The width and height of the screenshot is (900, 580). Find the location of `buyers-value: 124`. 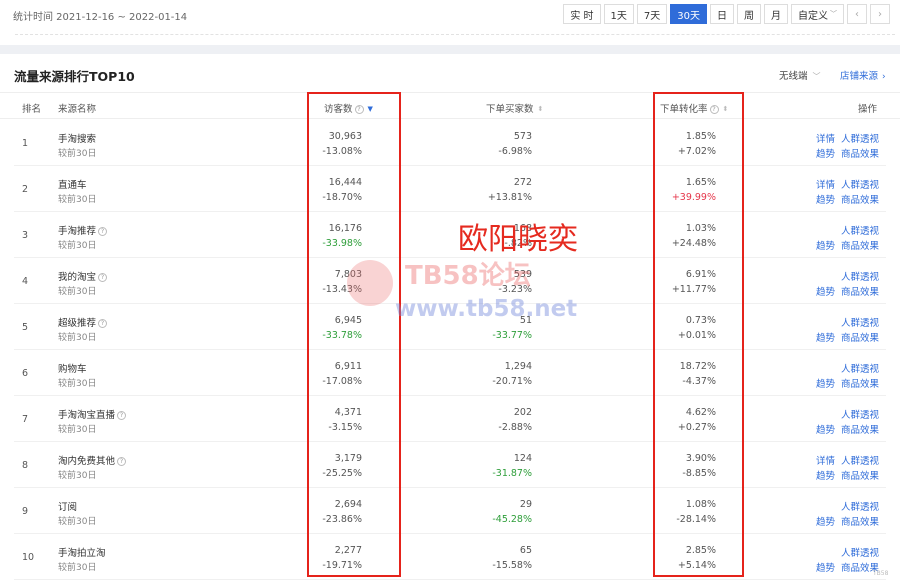

buyers-value: 124 is located at coordinates (522, 458).